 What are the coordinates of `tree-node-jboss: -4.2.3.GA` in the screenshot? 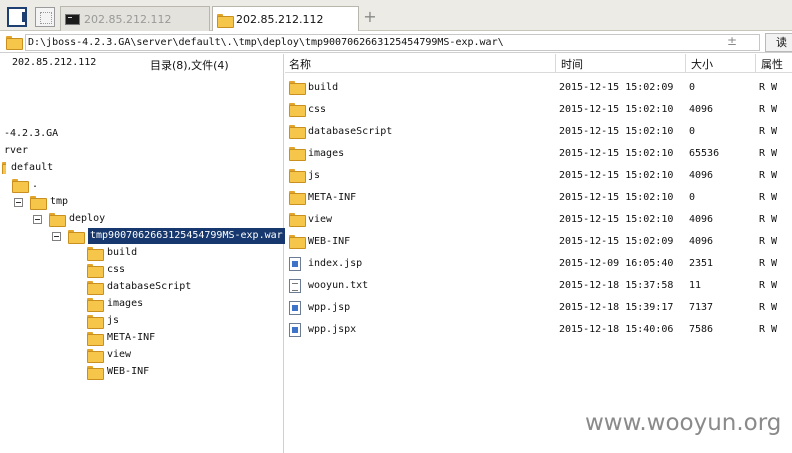 It's located at (31, 134).